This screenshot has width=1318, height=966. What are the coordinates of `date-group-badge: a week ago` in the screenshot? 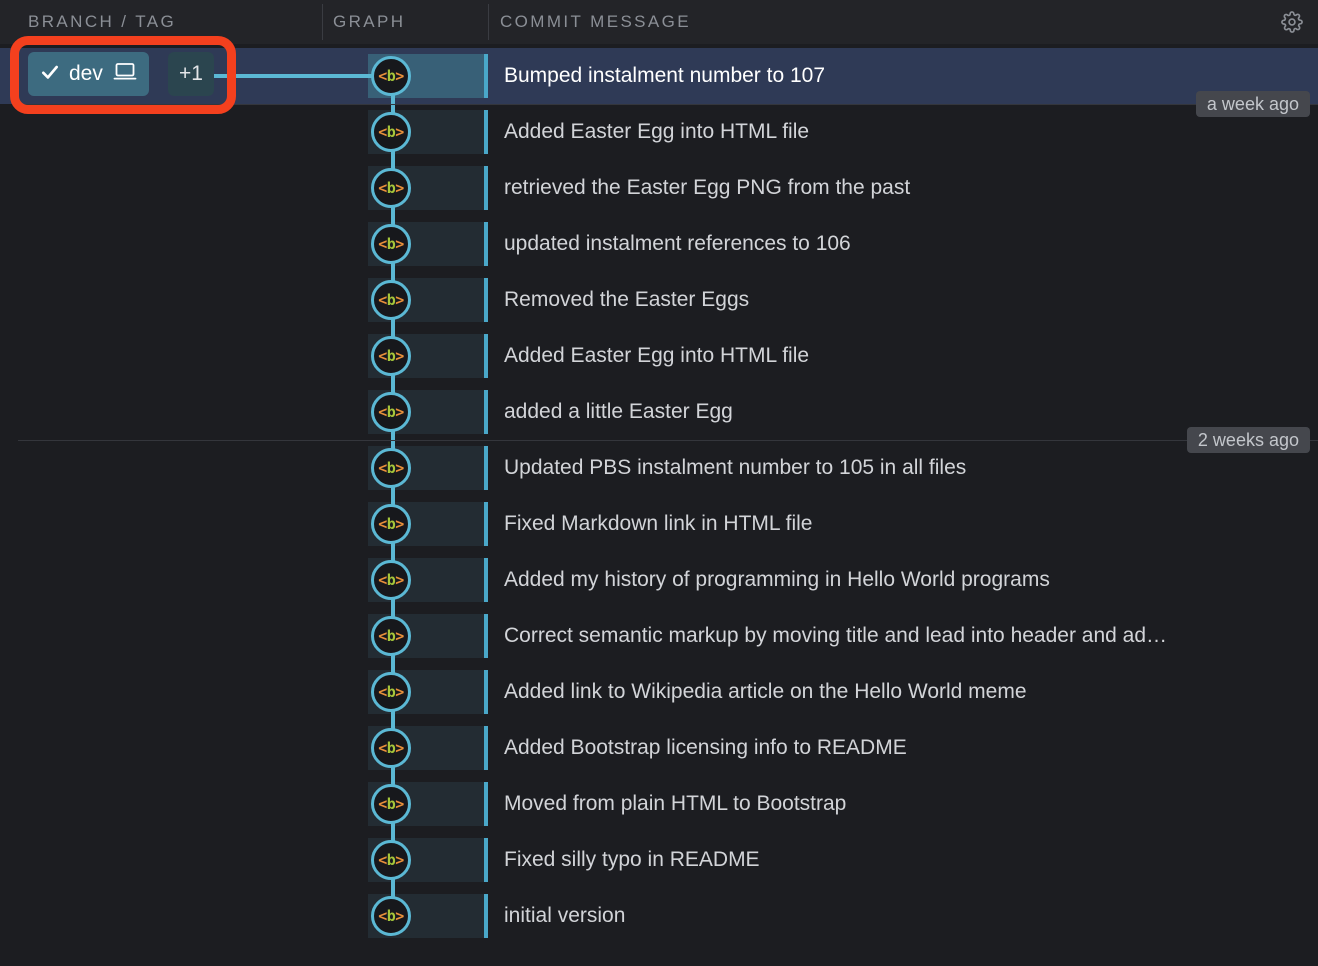 It's located at (1252, 104).